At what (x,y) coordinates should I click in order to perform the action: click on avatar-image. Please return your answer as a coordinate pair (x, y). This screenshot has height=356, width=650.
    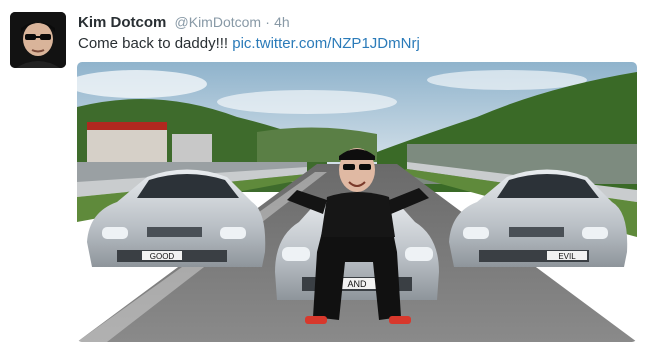
    Looking at the image, I should click on (38, 40).